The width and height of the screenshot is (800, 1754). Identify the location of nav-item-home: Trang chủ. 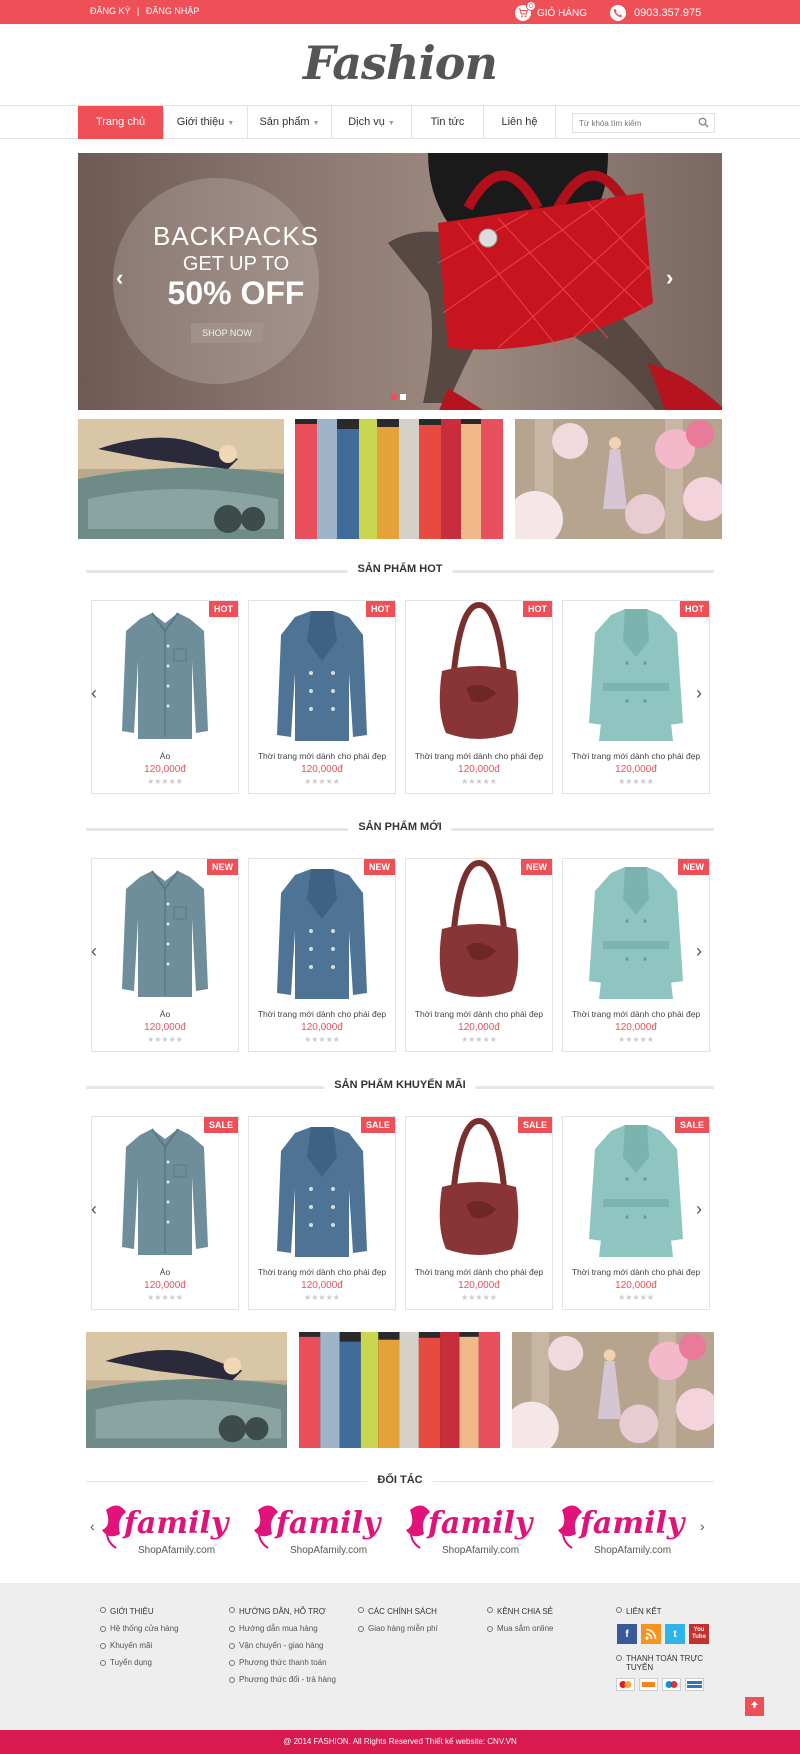
(121, 122).